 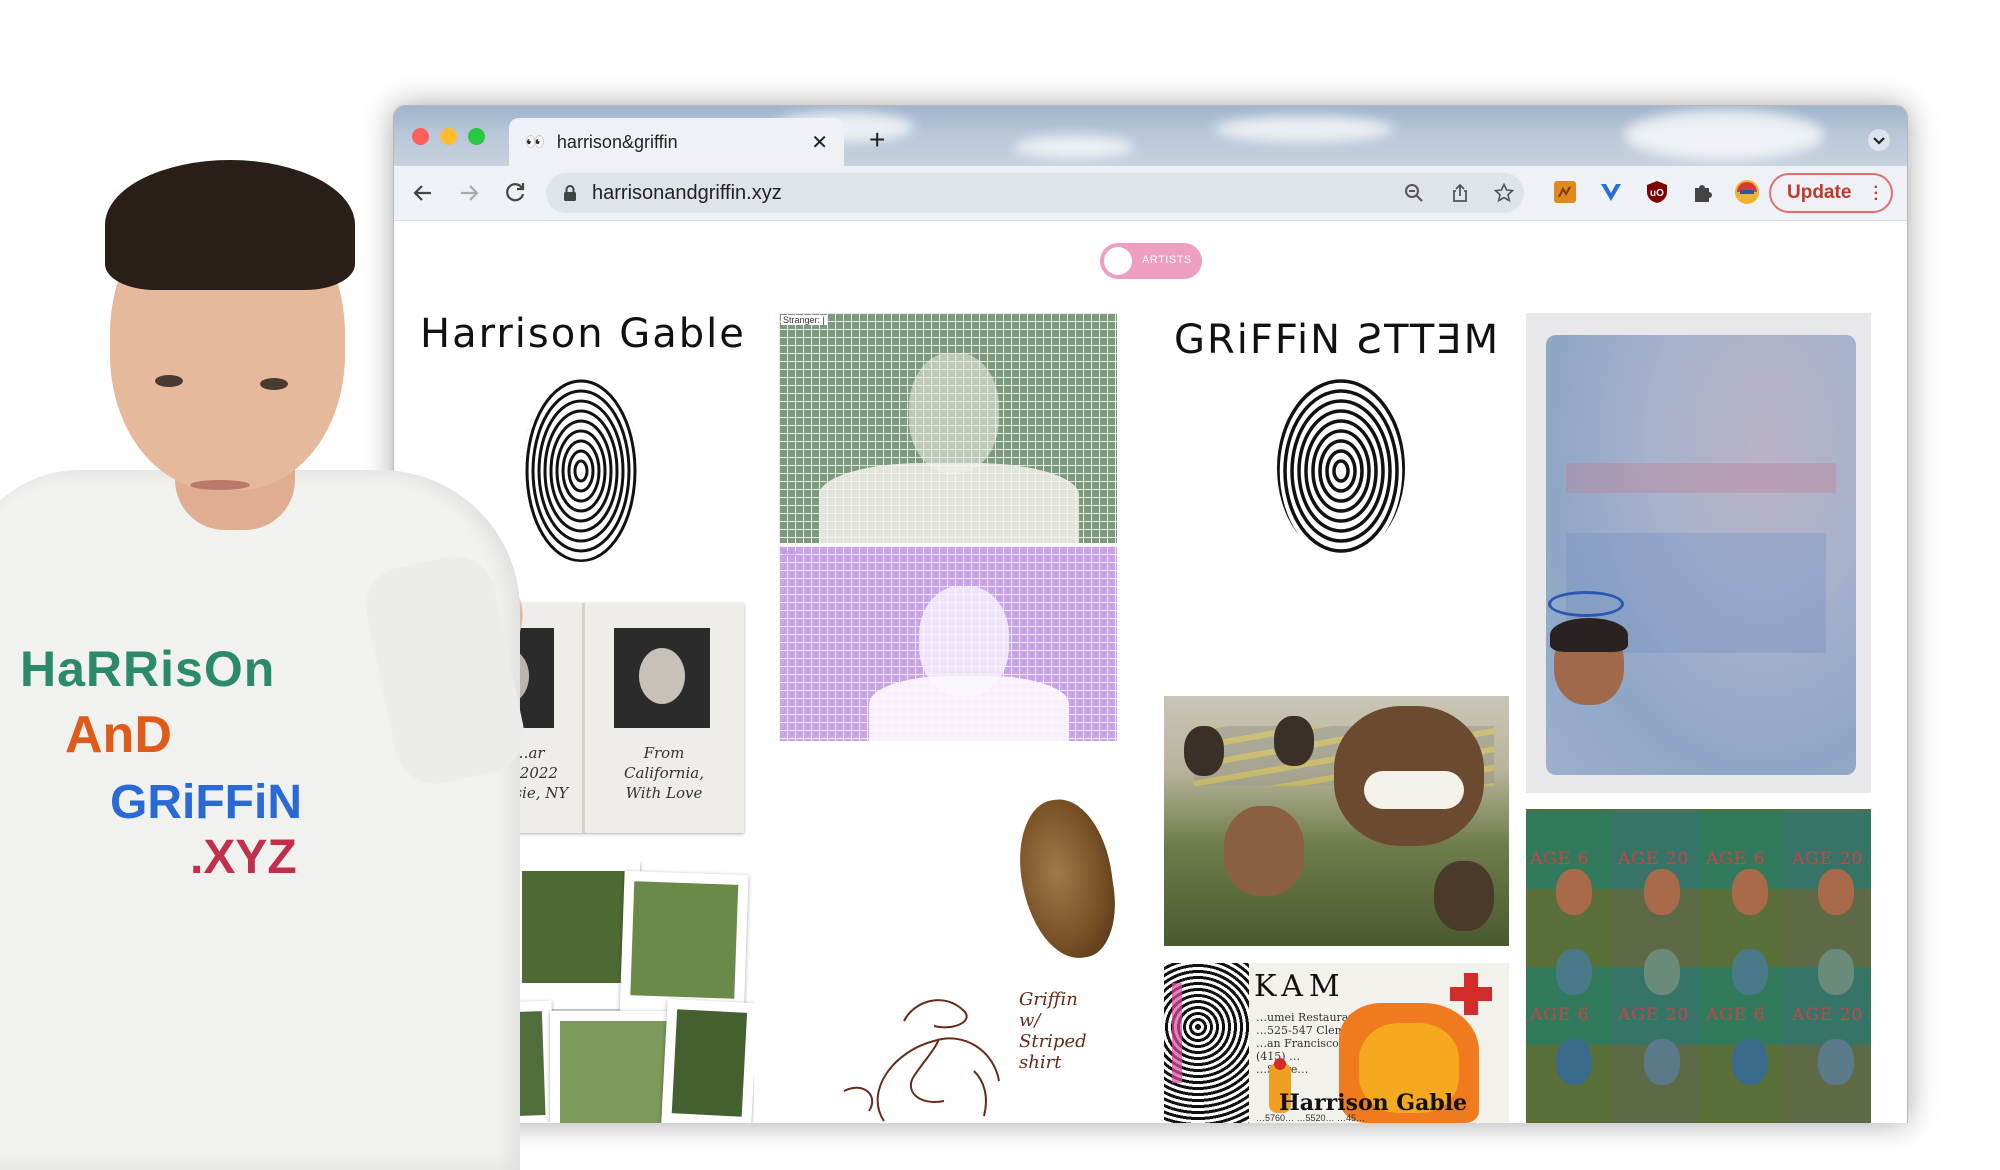 I want to click on toggle-label: ARTISTS, so click(x=1167, y=260).